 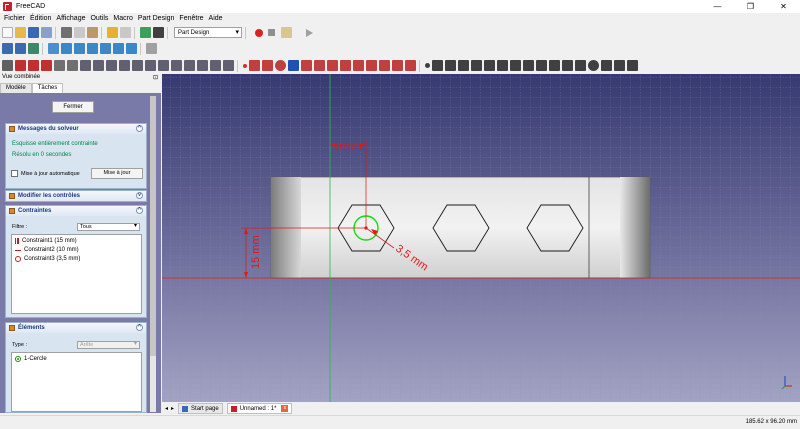 I want to click on draft-icon, so click(x=215, y=65).